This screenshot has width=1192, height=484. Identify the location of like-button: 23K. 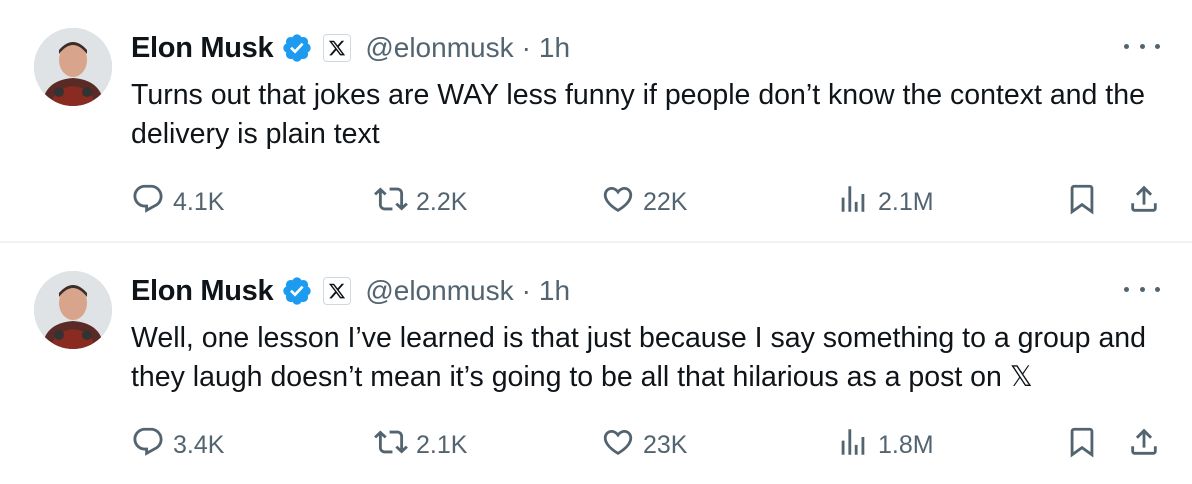
(644, 445).